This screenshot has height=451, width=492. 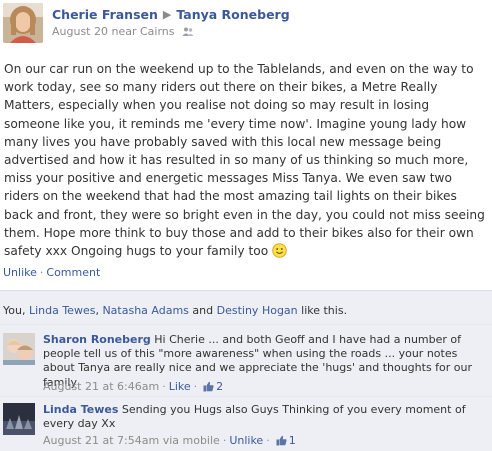 What do you see at coordinates (113, 31) in the screenshot?
I see `post-timestamp: August 20 near Cairns` at bounding box center [113, 31].